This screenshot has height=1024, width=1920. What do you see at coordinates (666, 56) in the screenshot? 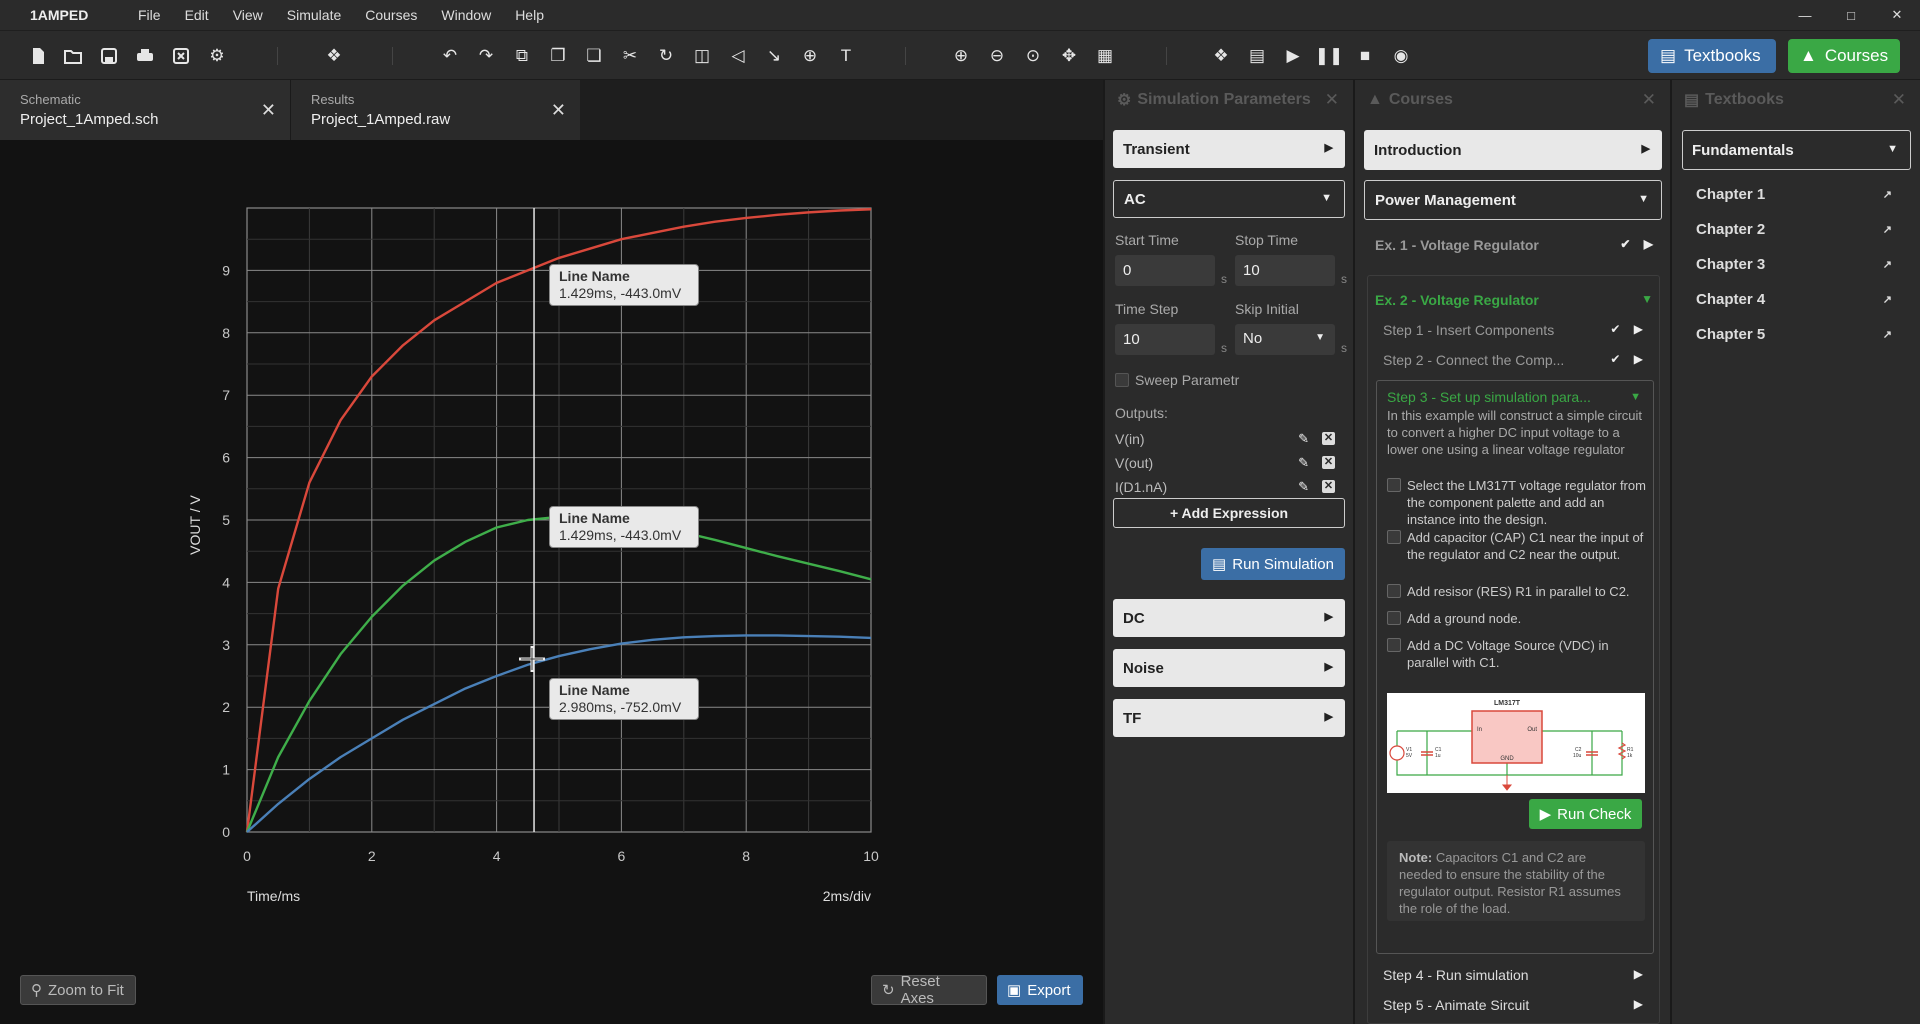
I see `rotate-icon: ↻` at bounding box center [666, 56].